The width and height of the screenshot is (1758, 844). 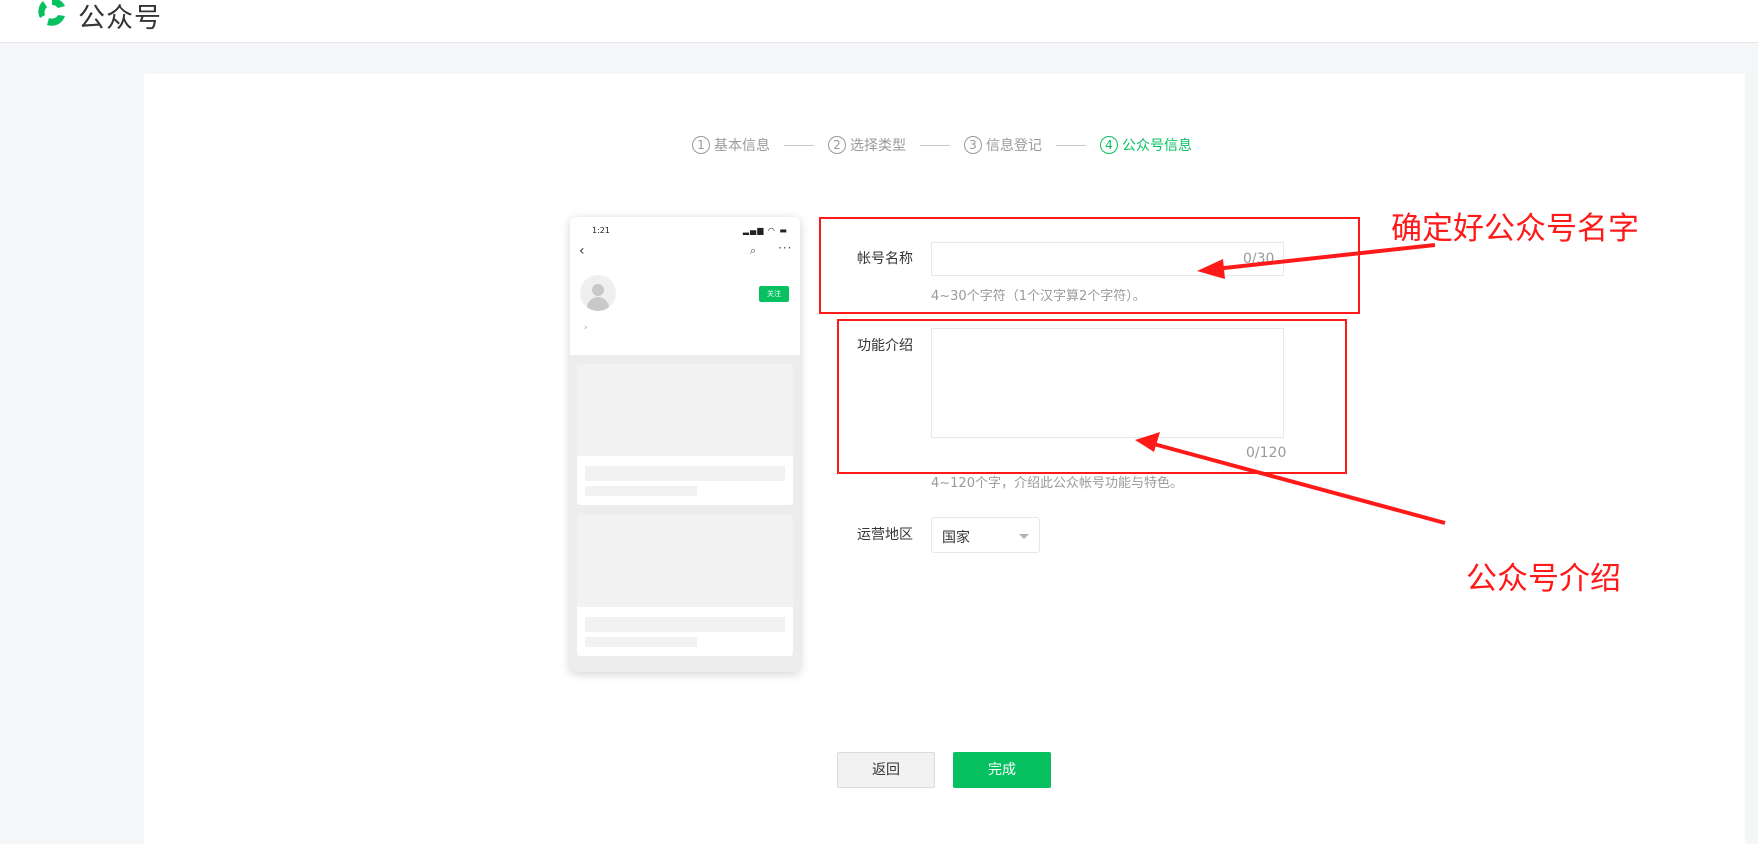 I want to click on avatar, so click(x=598, y=293).